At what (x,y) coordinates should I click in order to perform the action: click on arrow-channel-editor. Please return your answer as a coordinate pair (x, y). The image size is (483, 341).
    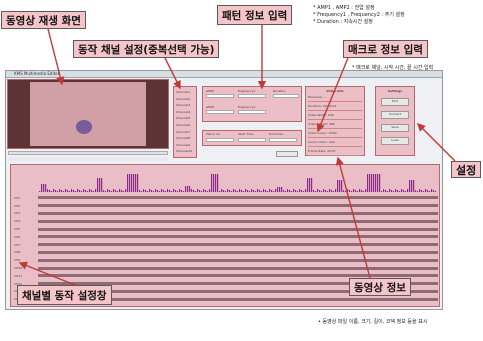
    Looking at the image, I should click on (47, 273).